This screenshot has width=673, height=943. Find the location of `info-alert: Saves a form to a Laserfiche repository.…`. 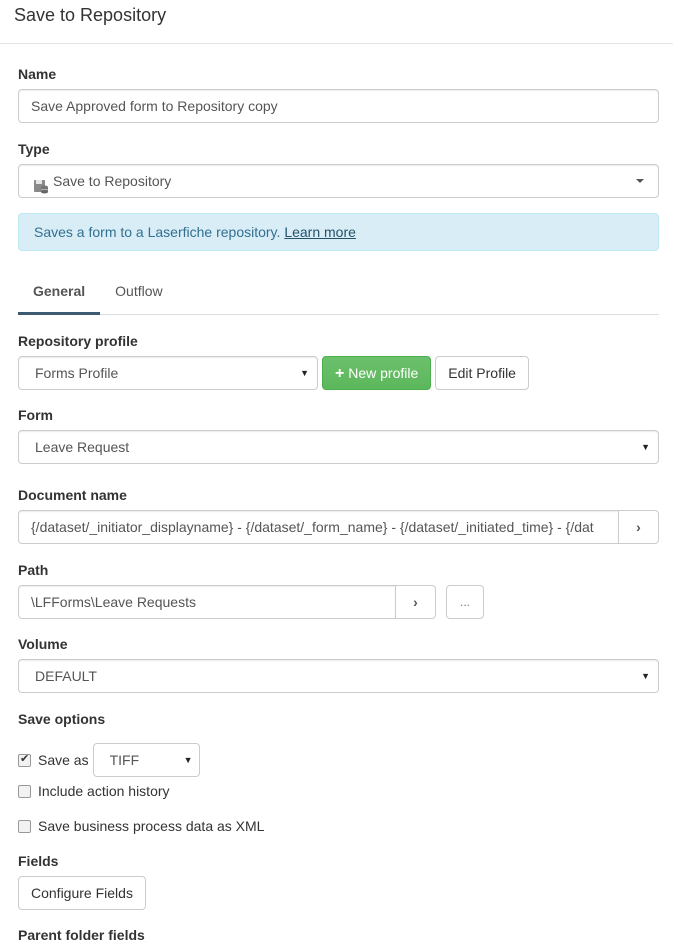

info-alert: Saves a form to a Laserfiche repository.… is located at coordinates (338, 232).